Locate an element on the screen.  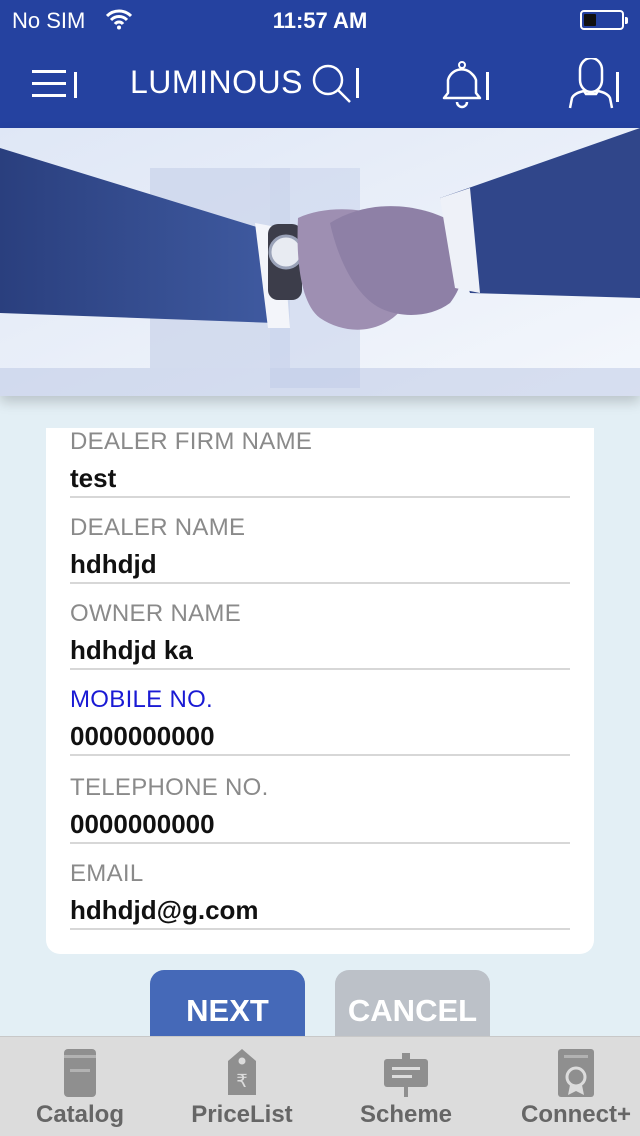
field-email: EMAIL hdhdjd@g.com is located at coordinates (320, 895).